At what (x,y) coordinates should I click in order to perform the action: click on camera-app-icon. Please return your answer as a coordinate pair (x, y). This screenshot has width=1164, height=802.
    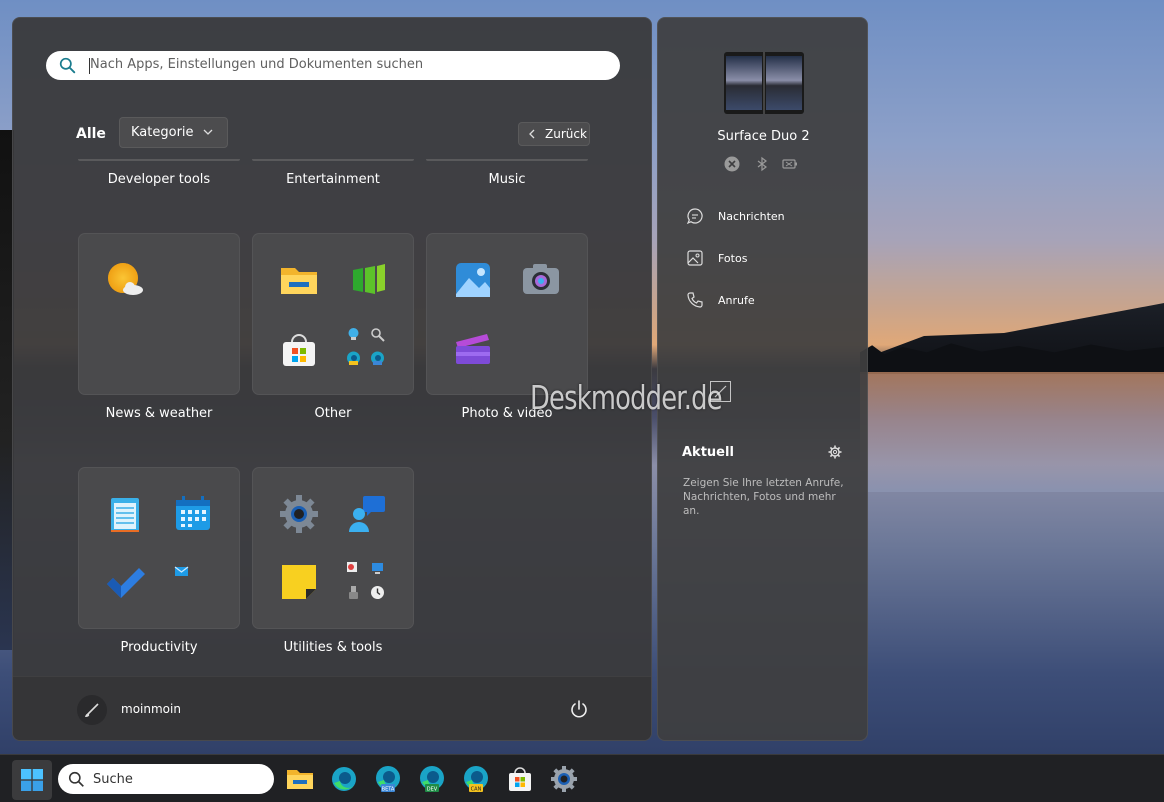
    Looking at the image, I should click on (541, 280).